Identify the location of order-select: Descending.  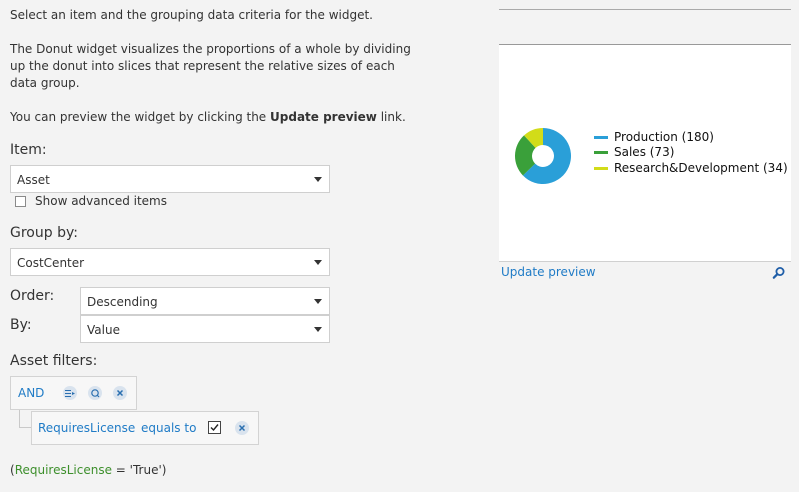
(205, 301).